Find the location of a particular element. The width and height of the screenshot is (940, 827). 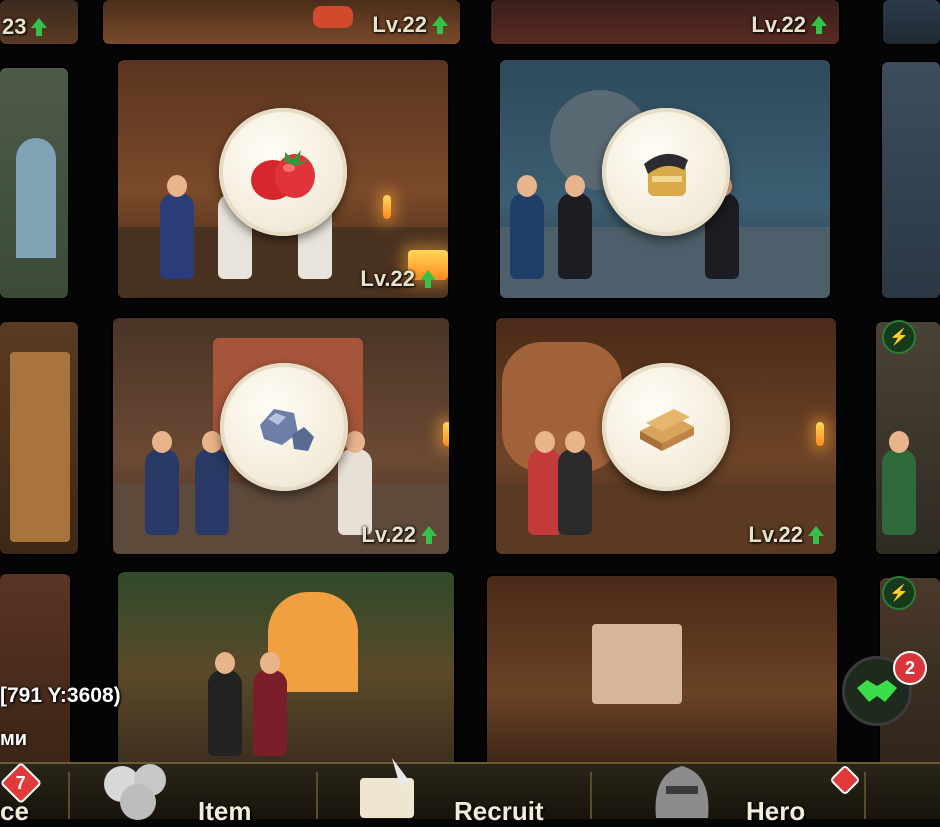

tomato-icon is located at coordinates (283, 175).